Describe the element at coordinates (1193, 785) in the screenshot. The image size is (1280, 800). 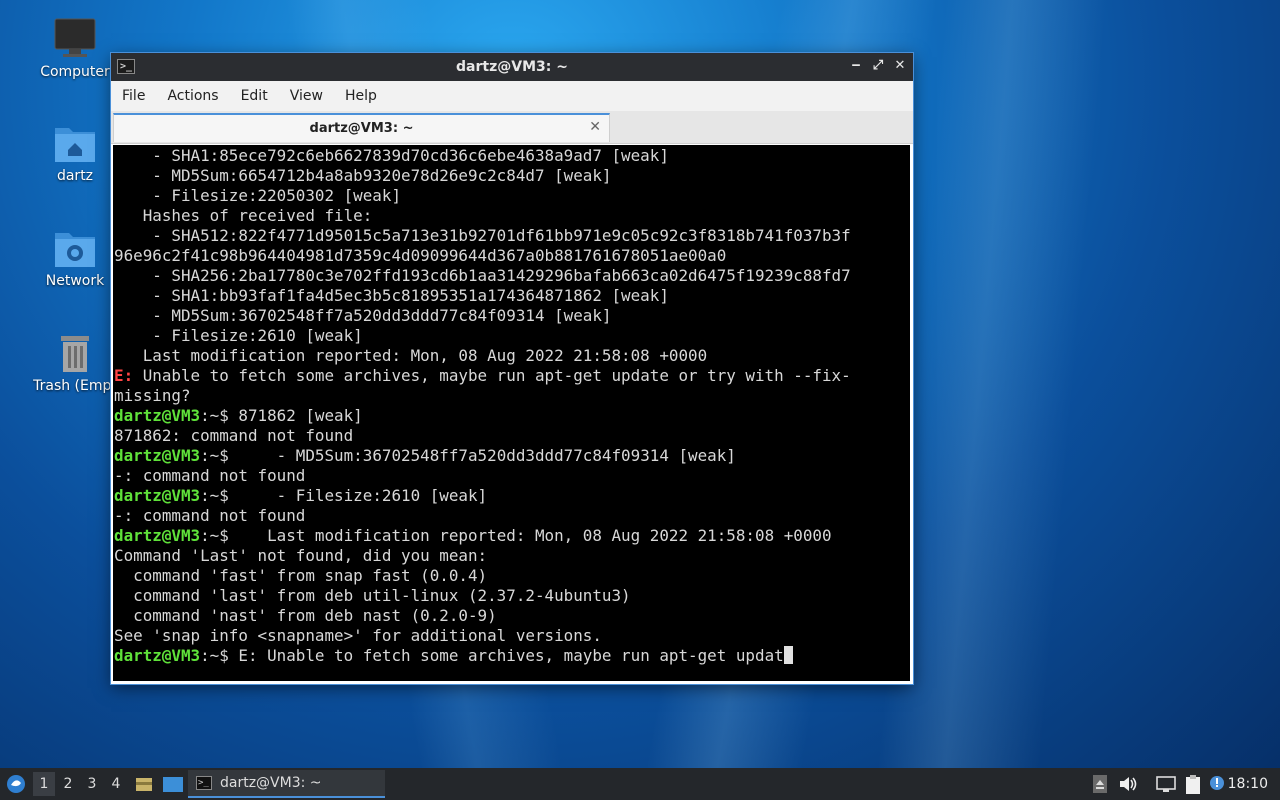
I see `clipboard-icon` at that location.